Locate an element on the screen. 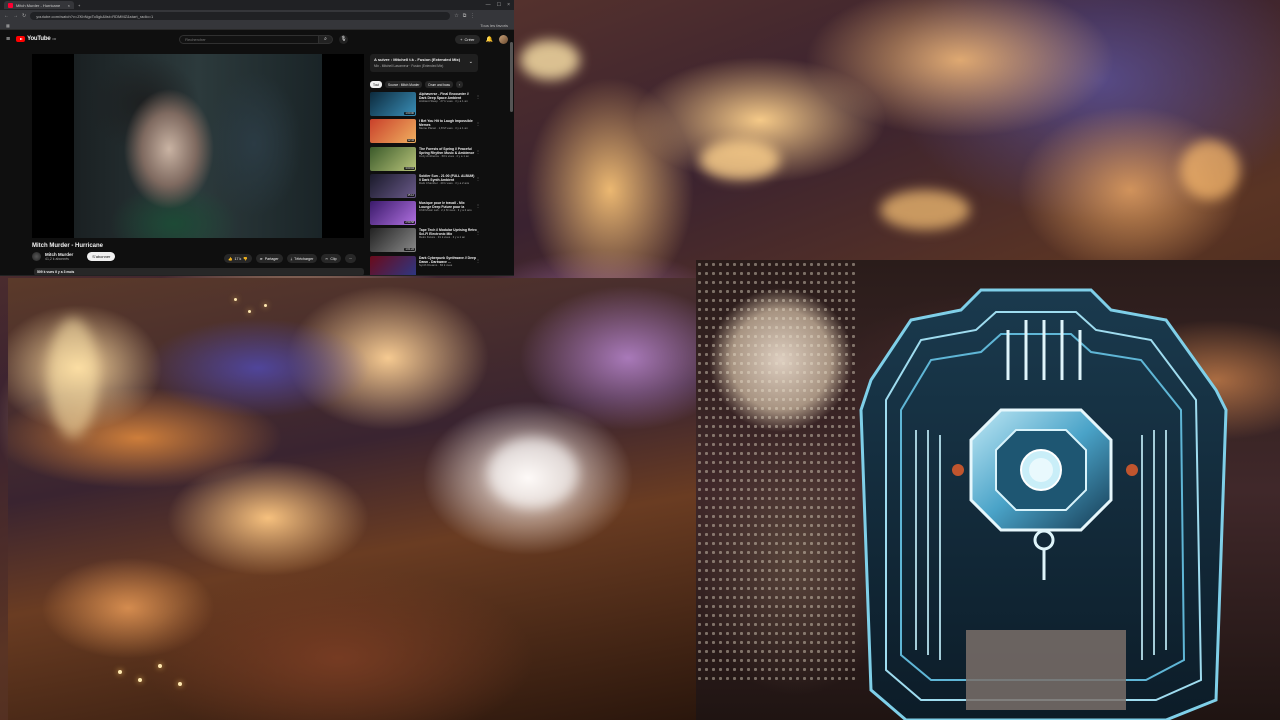  extensions-icon: ⧉ is located at coordinates (465, 16).